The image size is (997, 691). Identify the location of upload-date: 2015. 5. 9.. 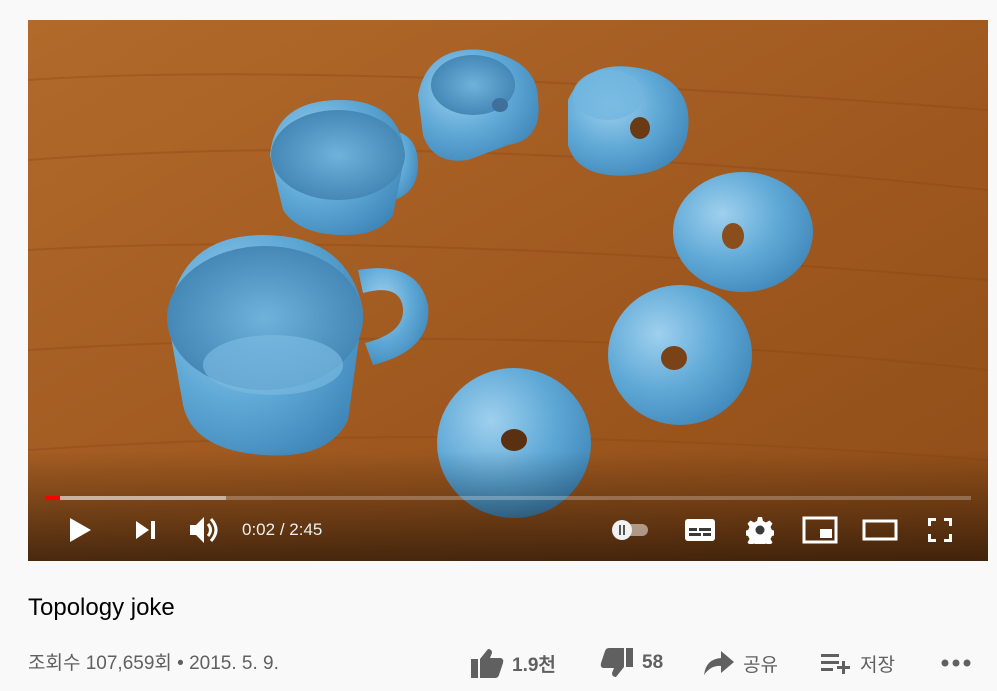
(234, 663).